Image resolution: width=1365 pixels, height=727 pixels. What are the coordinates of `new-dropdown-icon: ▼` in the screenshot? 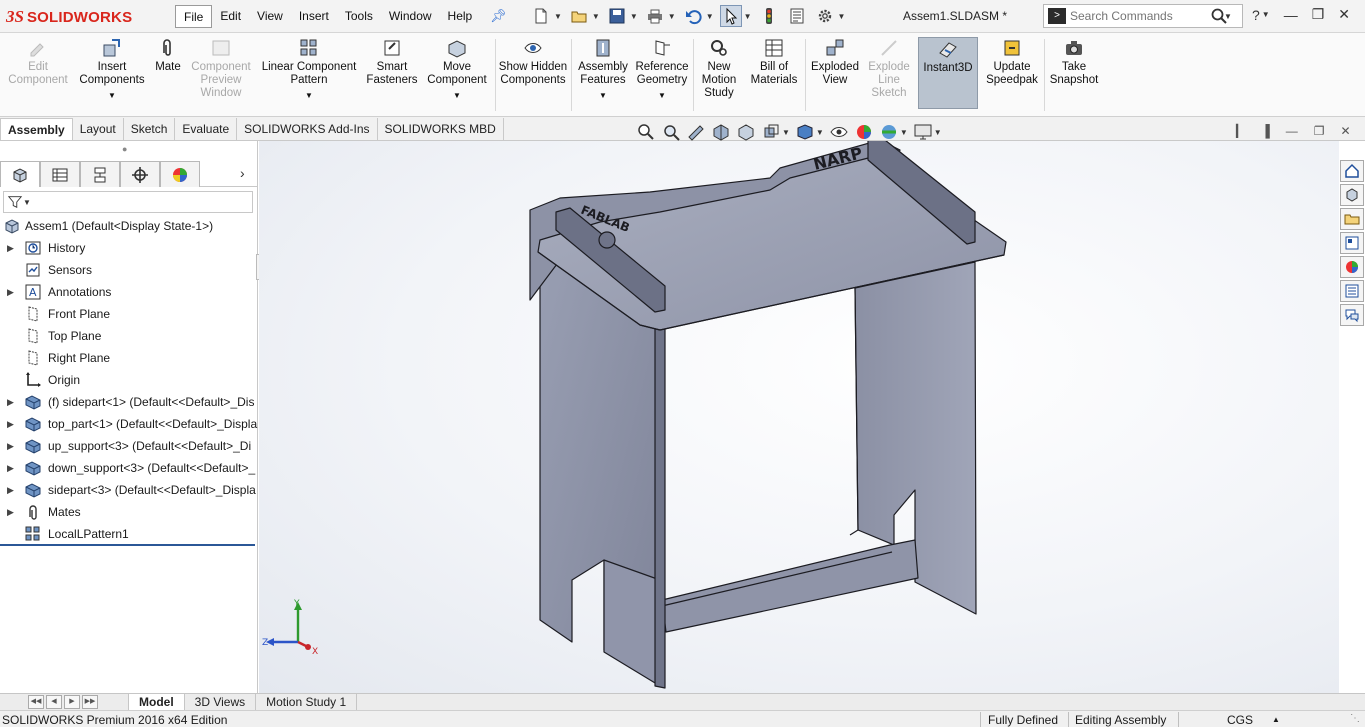 It's located at (558, 16).